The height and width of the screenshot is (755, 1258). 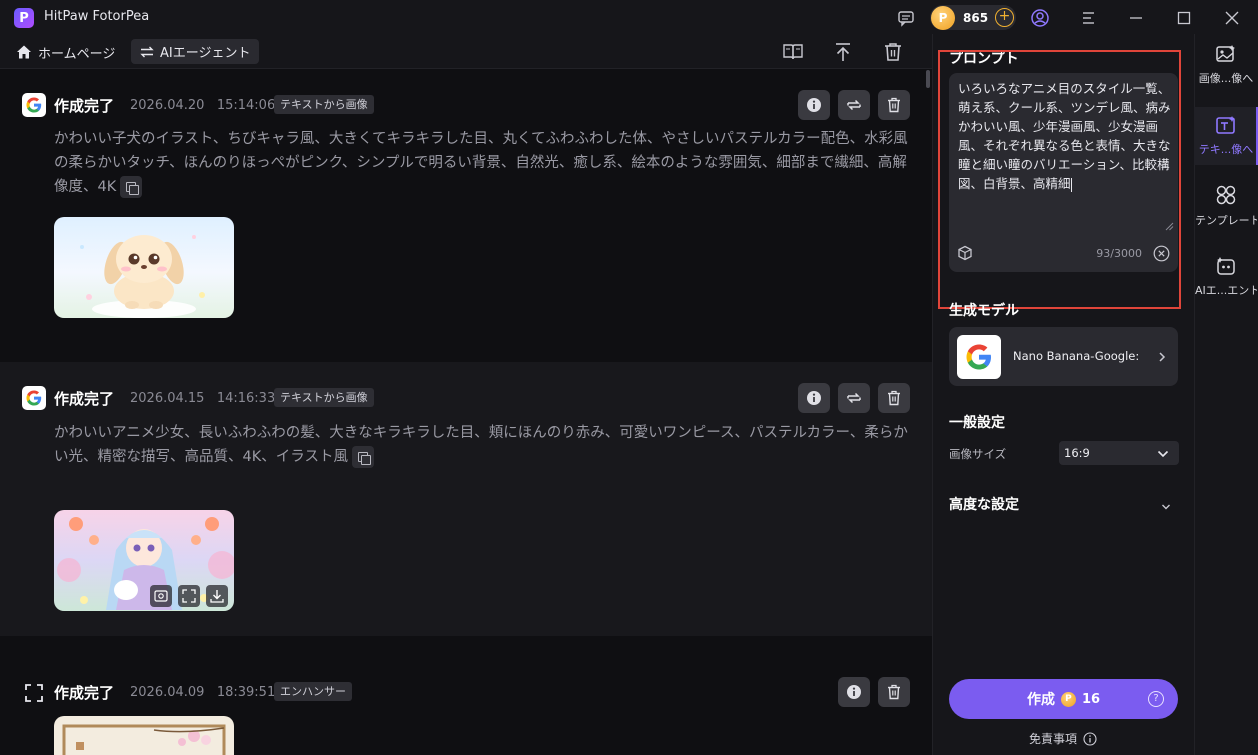 What do you see at coordinates (1091, 699) in the screenshot?
I see `create-cost: 16` at bounding box center [1091, 699].